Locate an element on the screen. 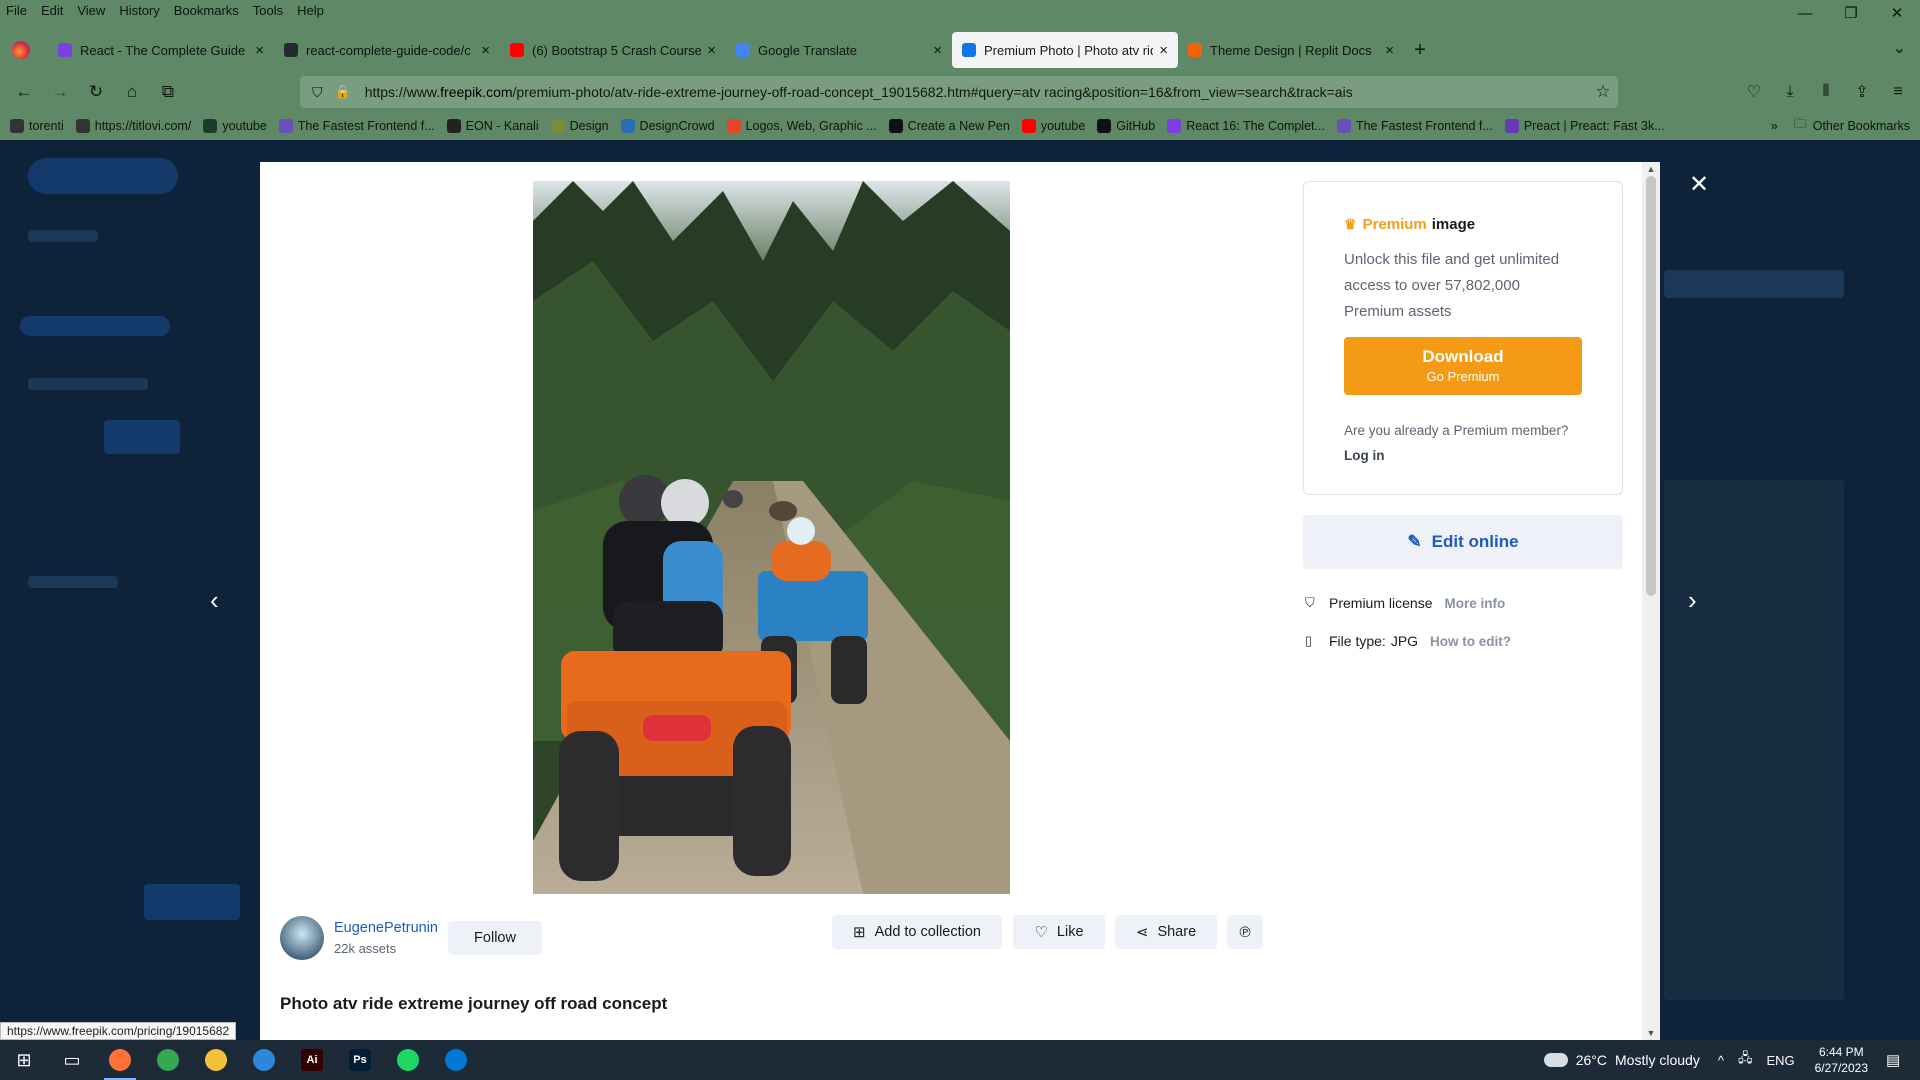 The width and height of the screenshot is (1920, 1080). next-photo-icon: › is located at coordinates (1692, 600).